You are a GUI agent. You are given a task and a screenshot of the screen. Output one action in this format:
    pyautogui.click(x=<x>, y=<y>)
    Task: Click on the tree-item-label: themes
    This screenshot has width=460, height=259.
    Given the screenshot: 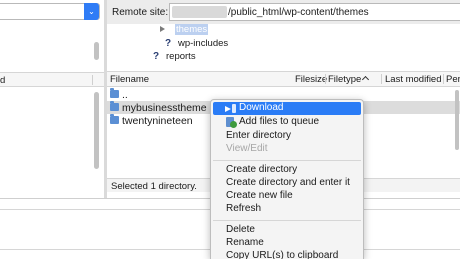 What is the action you would take?
    pyautogui.click(x=192, y=29)
    